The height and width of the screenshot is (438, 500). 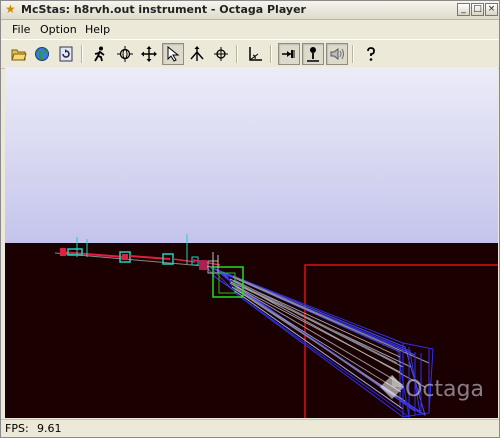 I want to click on fps-label: FPS:, so click(x=17, y=428).